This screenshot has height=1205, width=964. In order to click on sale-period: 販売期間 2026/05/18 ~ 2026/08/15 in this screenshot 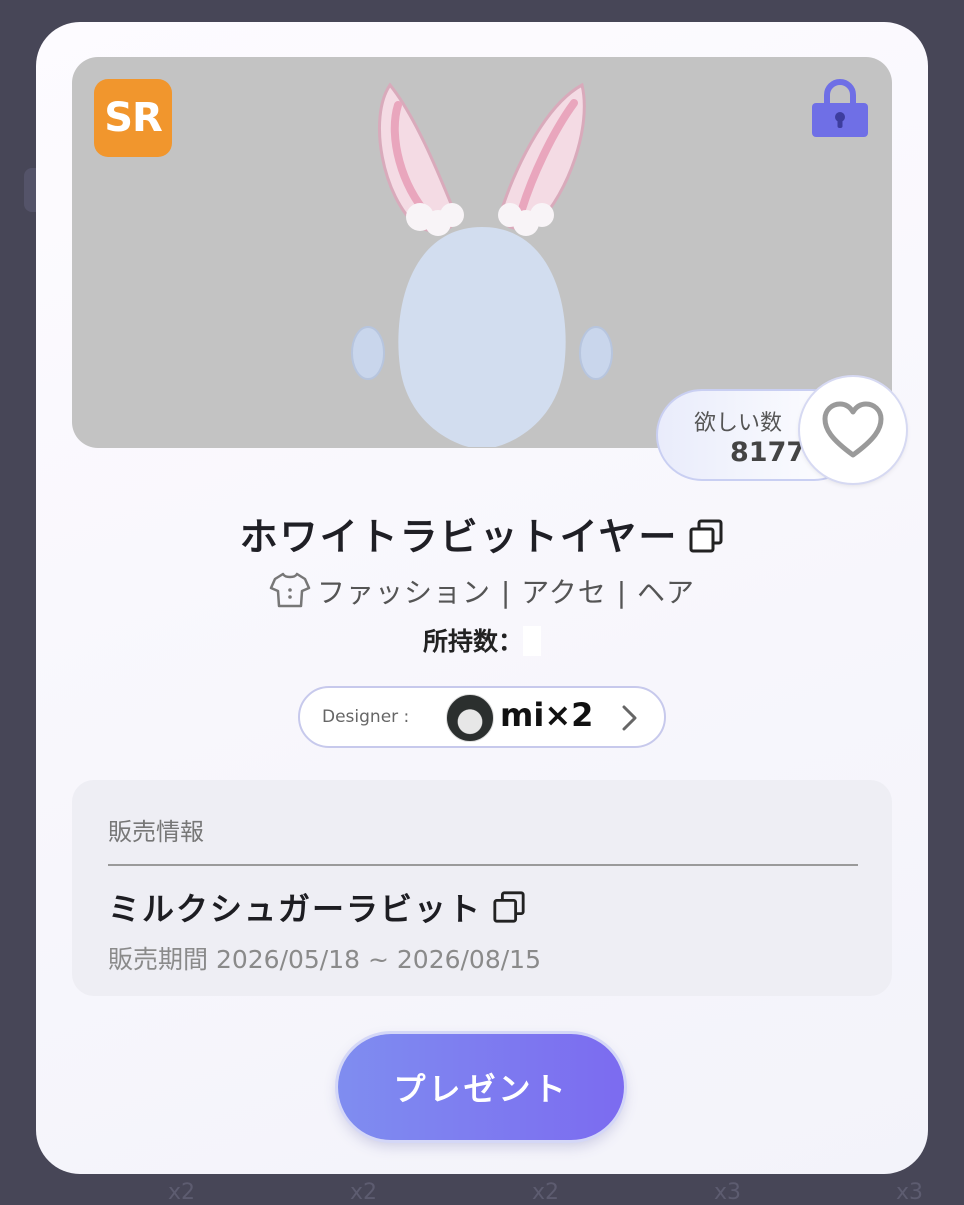, I will do `click(324, 959)`.